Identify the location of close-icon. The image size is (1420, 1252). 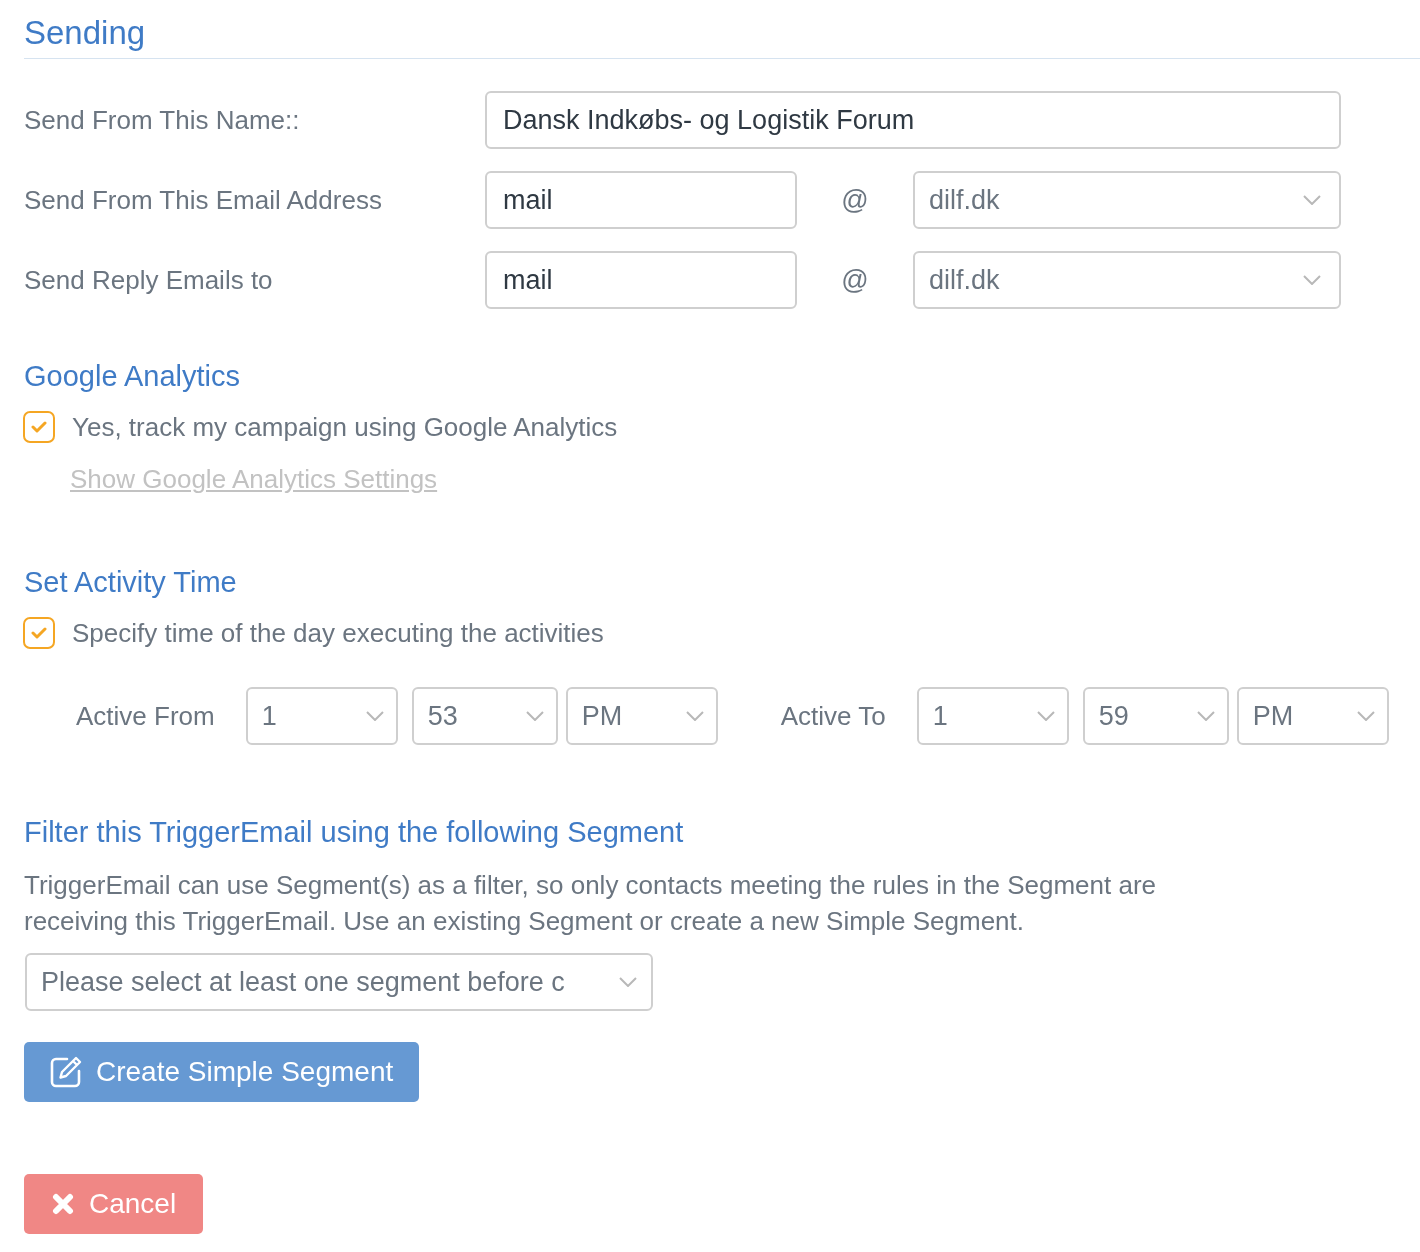
(63, 1204).